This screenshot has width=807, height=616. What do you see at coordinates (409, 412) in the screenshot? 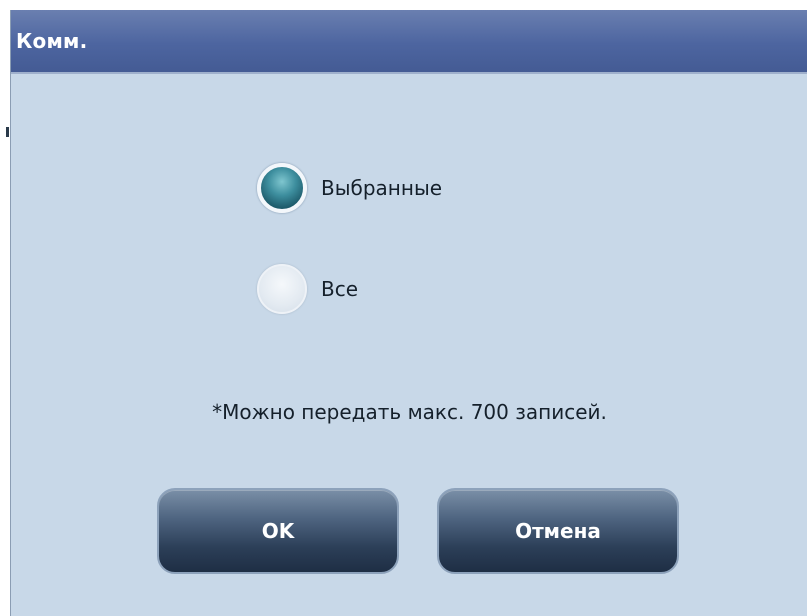
I see `max-records-note: *Можно передать макс. 700 записей.` at bounding box center [409, 412].